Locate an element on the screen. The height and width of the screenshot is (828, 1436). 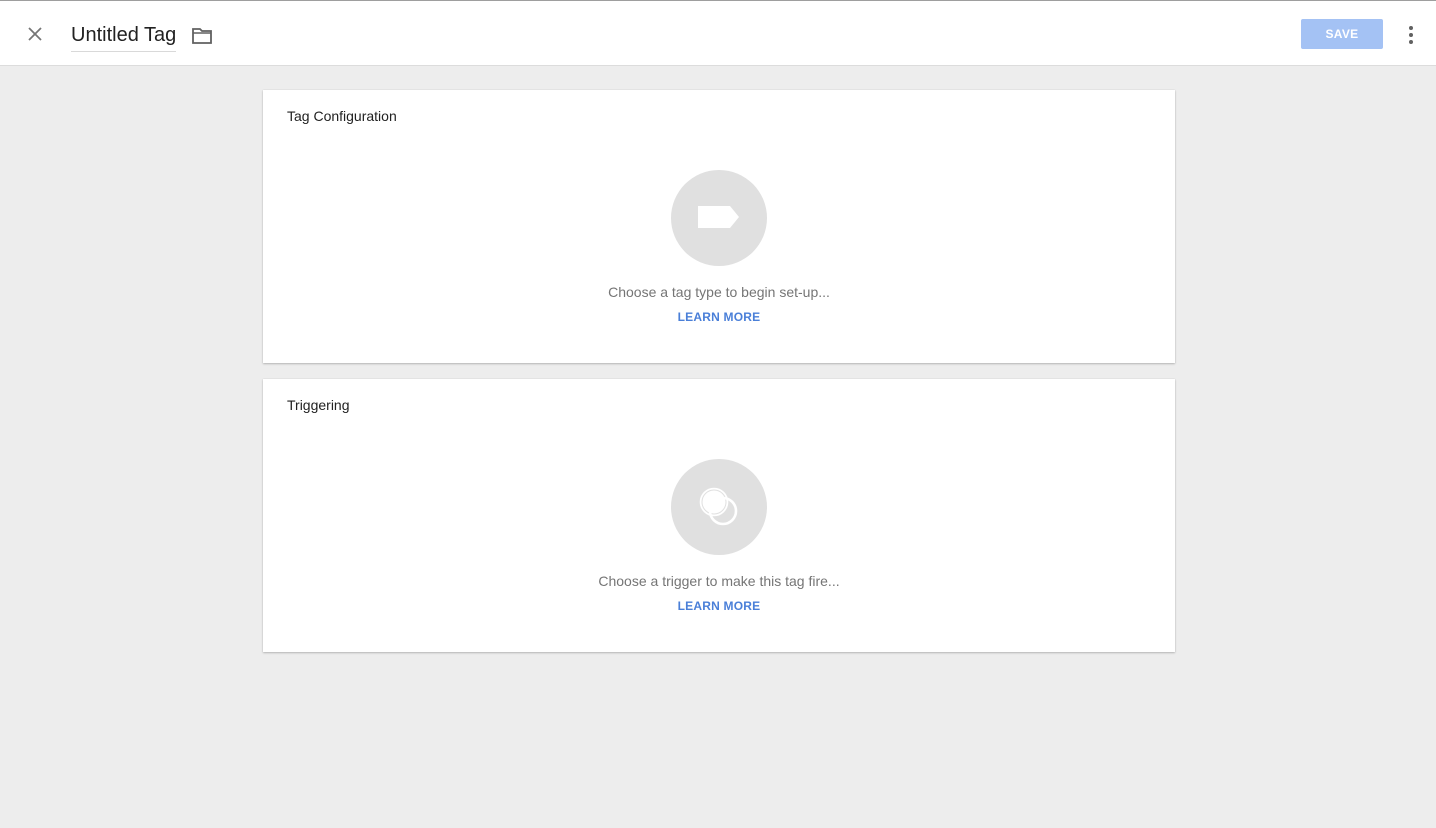
header-bar: Untitled Tag SAVE is located at coordinates (718, 33).